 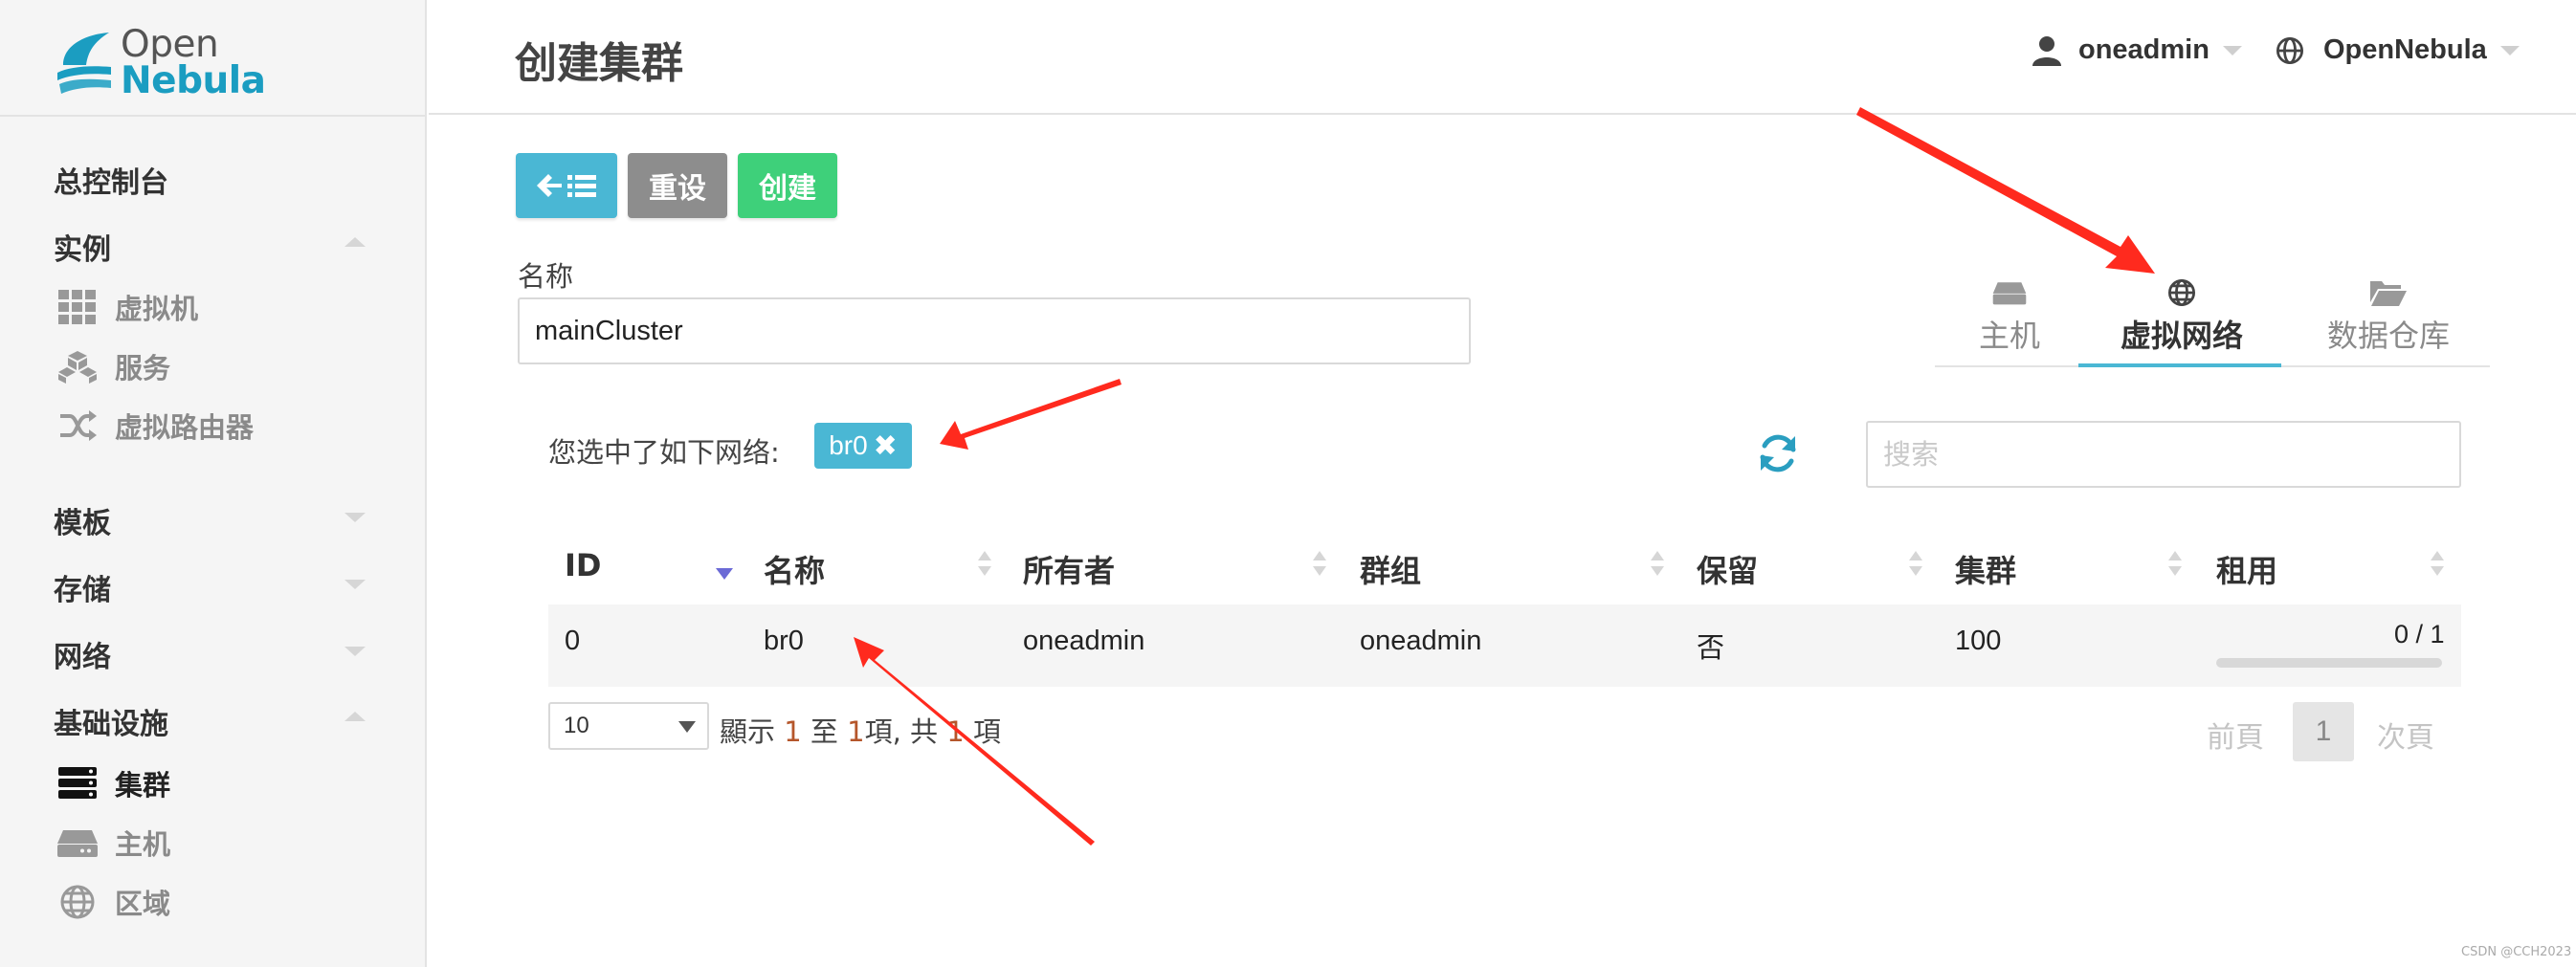 I want to click on tab-hosts: 主机, so click(x=2009, y=316).